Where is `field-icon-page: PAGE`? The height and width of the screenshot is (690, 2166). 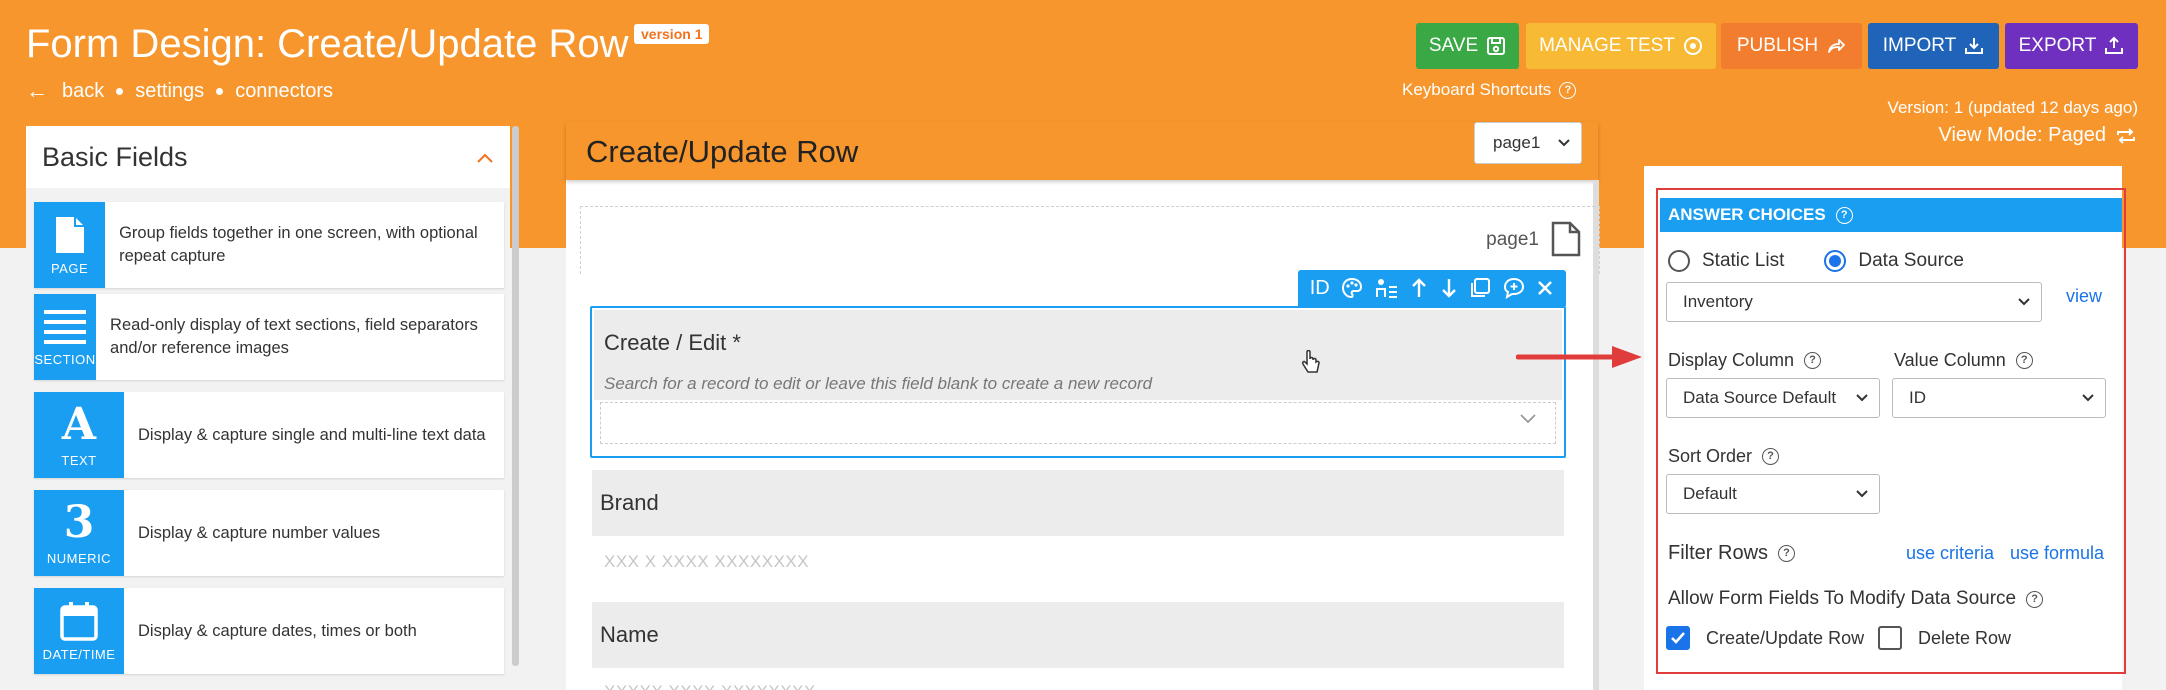 field-icon-page: PAGE is located at coordinates (70, 245).